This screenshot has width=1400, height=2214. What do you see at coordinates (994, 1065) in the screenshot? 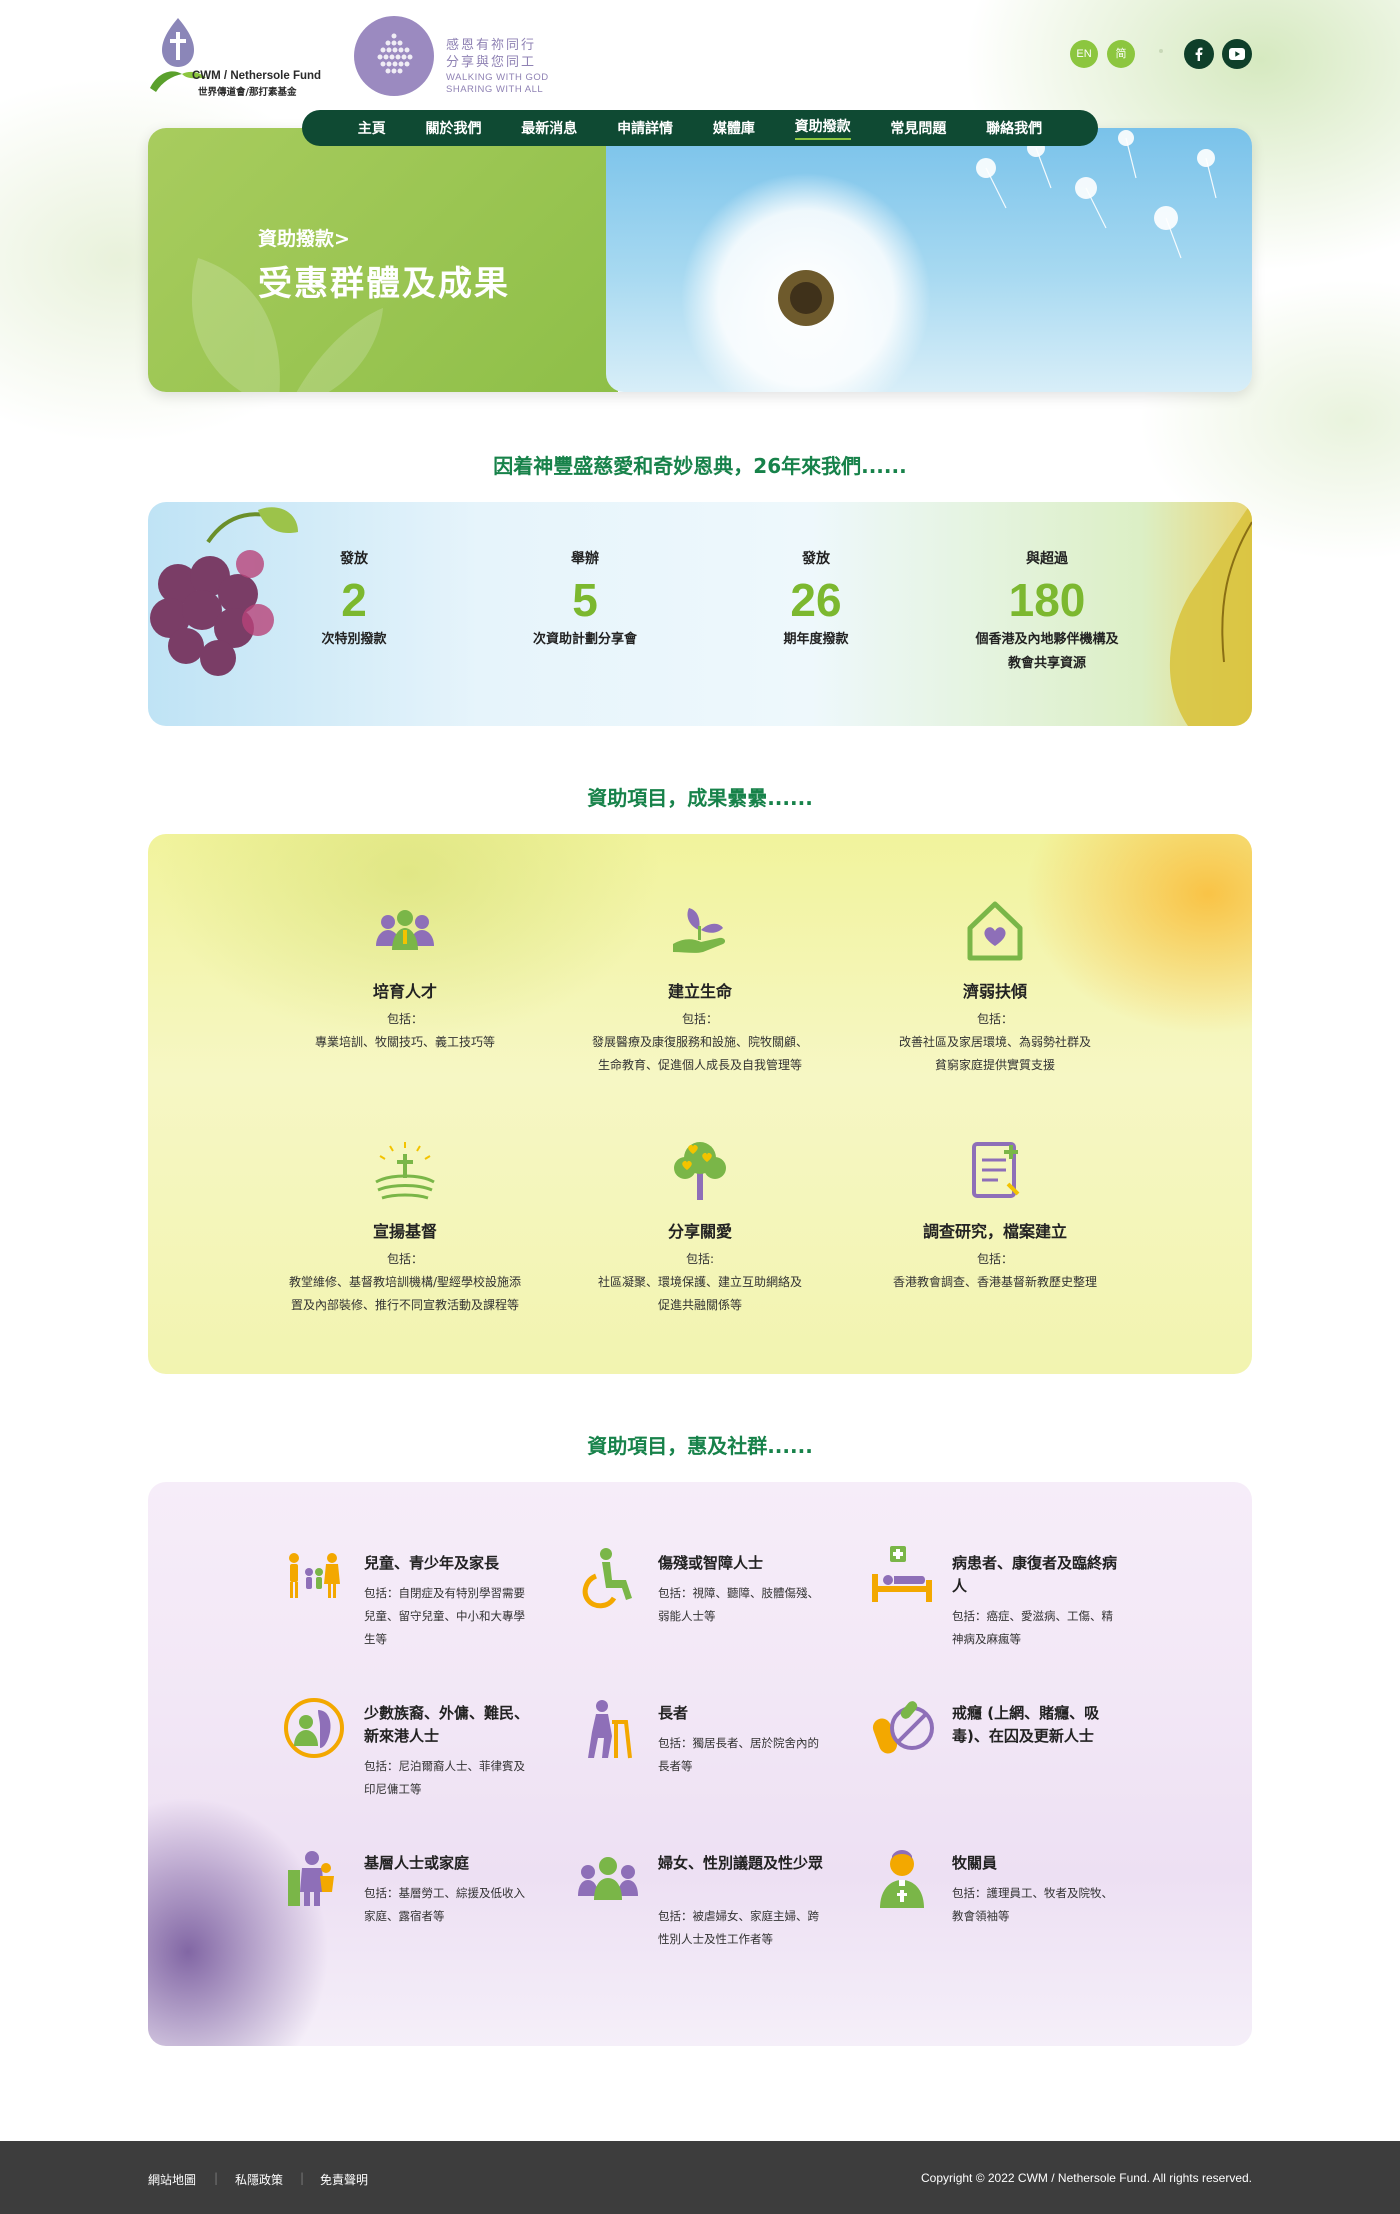
I see `result-desc-line2: 貧窮家庭提供實質支援` at bounding box center [994, 1065].